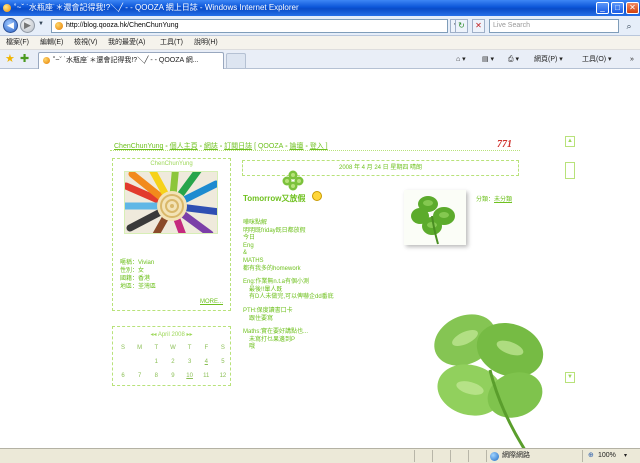 The width and height of the screenshot is (640, 463). I want to click on calendar-day, so click(123, 362).